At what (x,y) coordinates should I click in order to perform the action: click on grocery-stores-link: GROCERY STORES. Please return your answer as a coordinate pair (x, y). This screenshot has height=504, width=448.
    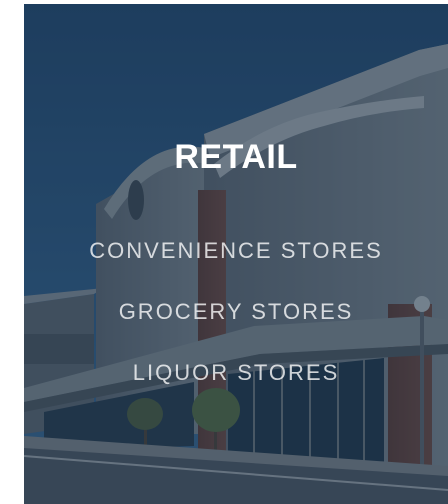
    Looking at the image, I should click on (236, 311).